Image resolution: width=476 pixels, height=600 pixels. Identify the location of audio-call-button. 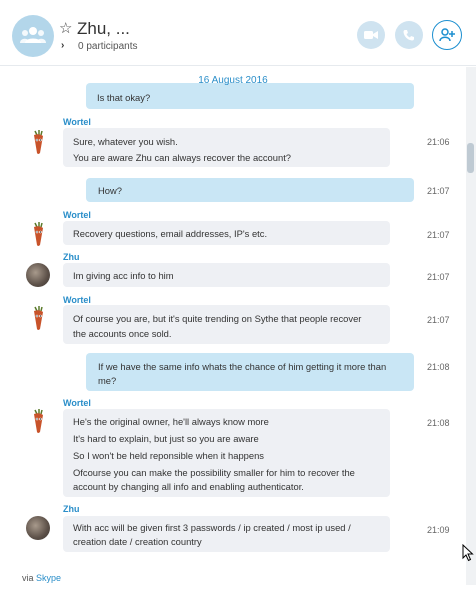
(409, 35).